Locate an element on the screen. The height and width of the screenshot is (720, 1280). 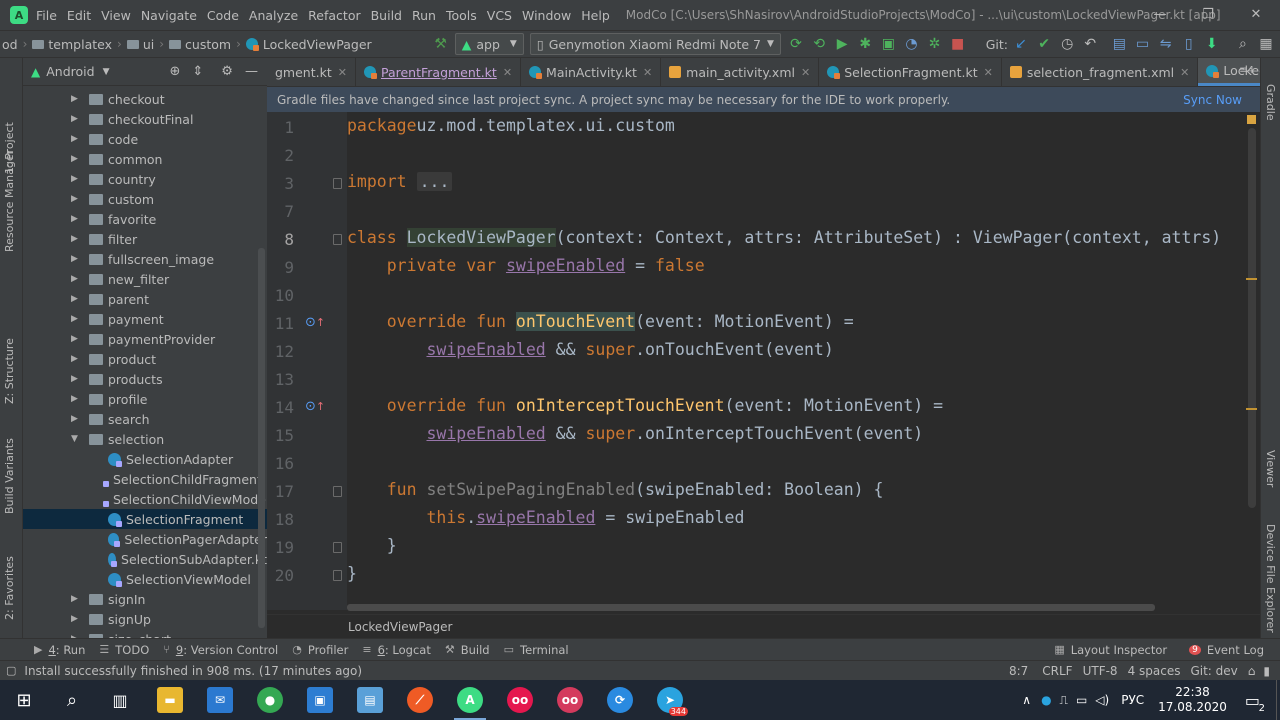
search-icon: ⌕ is located at coordinates (1243, 44).